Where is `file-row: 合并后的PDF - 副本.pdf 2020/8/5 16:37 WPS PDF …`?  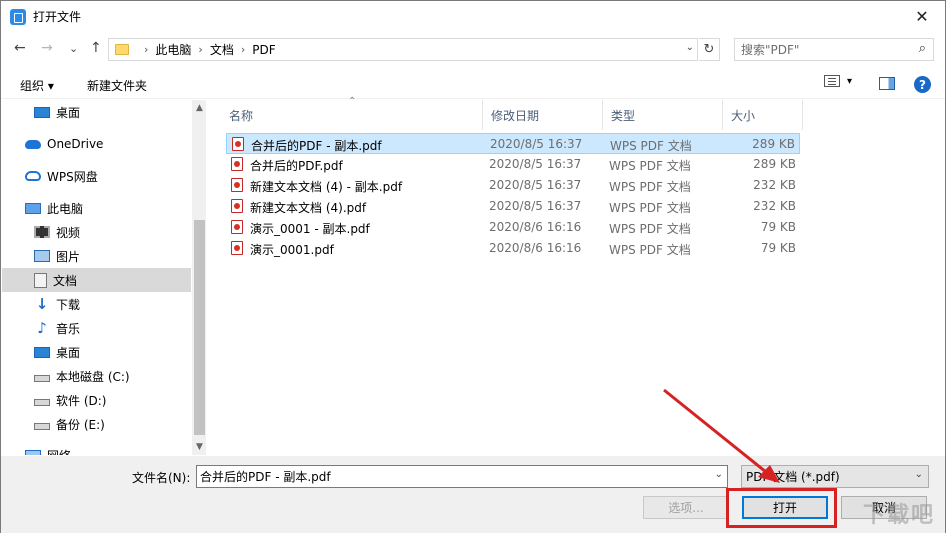
file-row: 合并后的PDF - 副本.pdf 2020/8/5 16:37 WPS PDF … is located at coordinates (513, 143).